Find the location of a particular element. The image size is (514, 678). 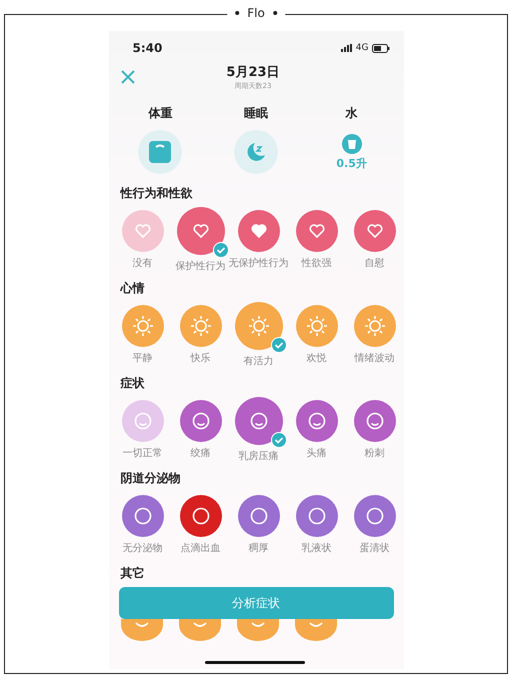

water-amount: 0.5升 is located at coordinates (351, 163).